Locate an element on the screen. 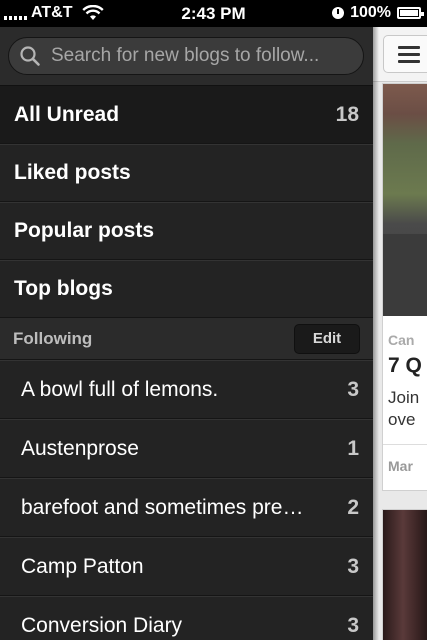  following-header: Following Edit is located at coordinates (186, 339).